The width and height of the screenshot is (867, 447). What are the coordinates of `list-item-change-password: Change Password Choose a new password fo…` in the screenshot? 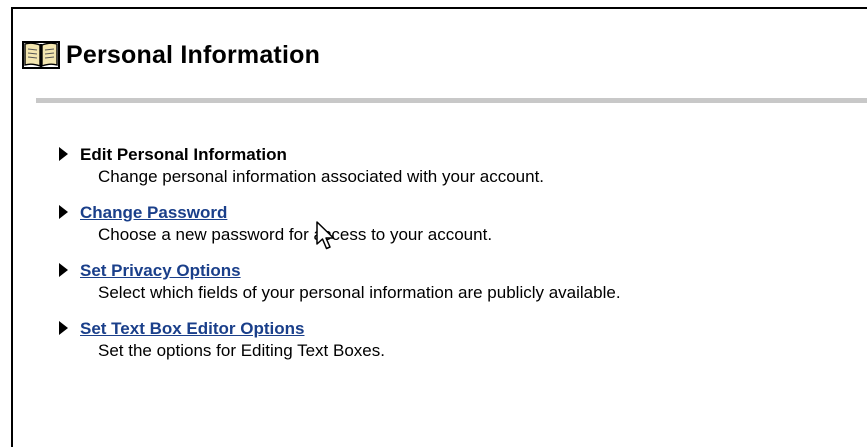 It's located at (338, 224).